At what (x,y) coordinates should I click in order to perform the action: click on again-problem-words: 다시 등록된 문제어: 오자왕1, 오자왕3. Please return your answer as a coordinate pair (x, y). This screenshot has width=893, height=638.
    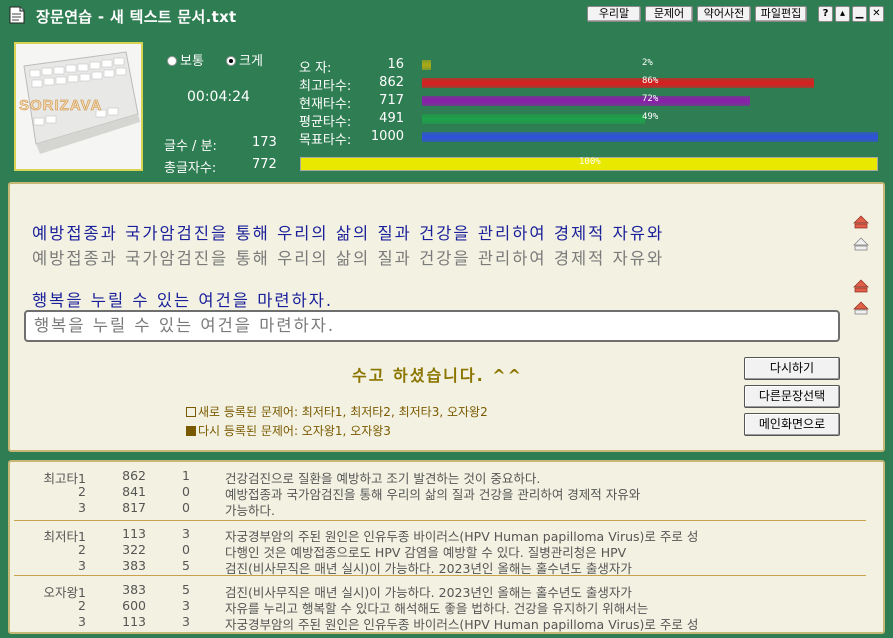
    Looking at the image, I should click on (288, 430).